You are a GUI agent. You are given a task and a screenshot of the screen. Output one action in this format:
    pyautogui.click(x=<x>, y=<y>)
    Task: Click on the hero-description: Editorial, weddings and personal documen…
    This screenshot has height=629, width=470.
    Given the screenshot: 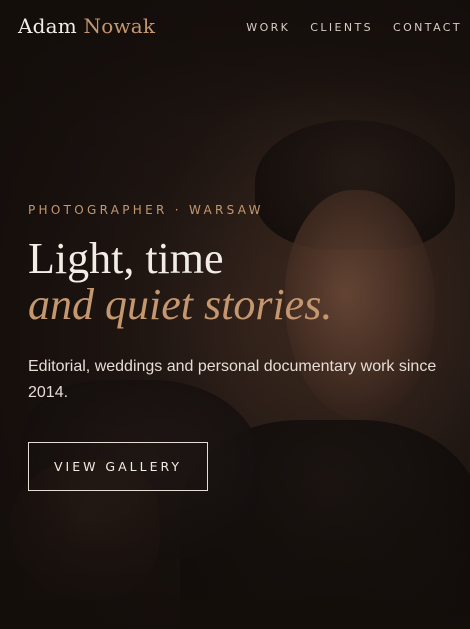 What is the action you would take?
    pyautogui.click(x=232, y=379)
    